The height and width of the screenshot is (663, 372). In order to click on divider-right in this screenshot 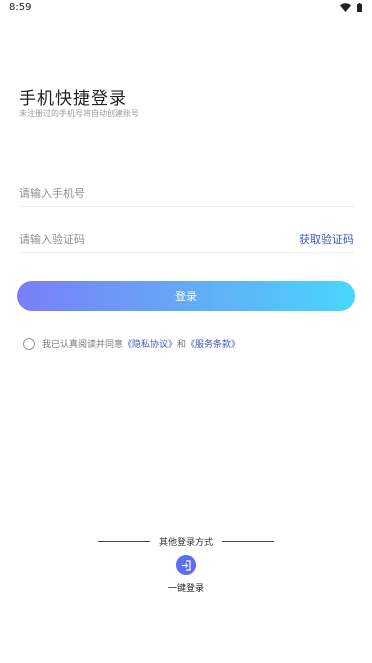, I will do `click(248, 541)`.